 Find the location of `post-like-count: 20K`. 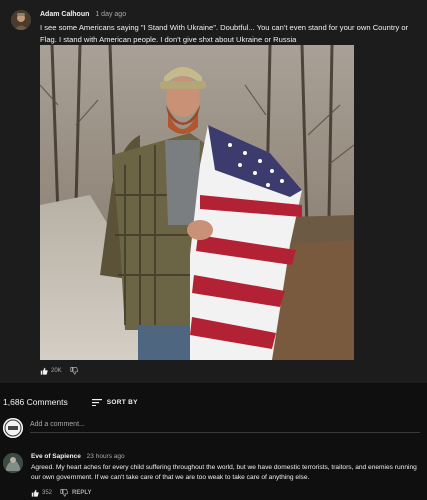

post-like-count: 20K is located at coordinates (56, 371).